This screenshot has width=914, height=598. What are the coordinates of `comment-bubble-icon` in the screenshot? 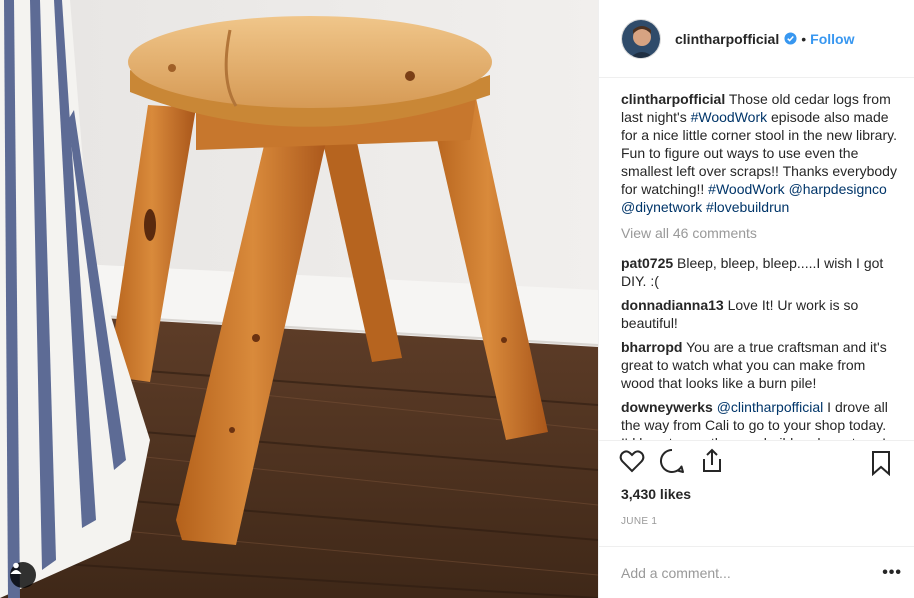 It's located at (672, 461).